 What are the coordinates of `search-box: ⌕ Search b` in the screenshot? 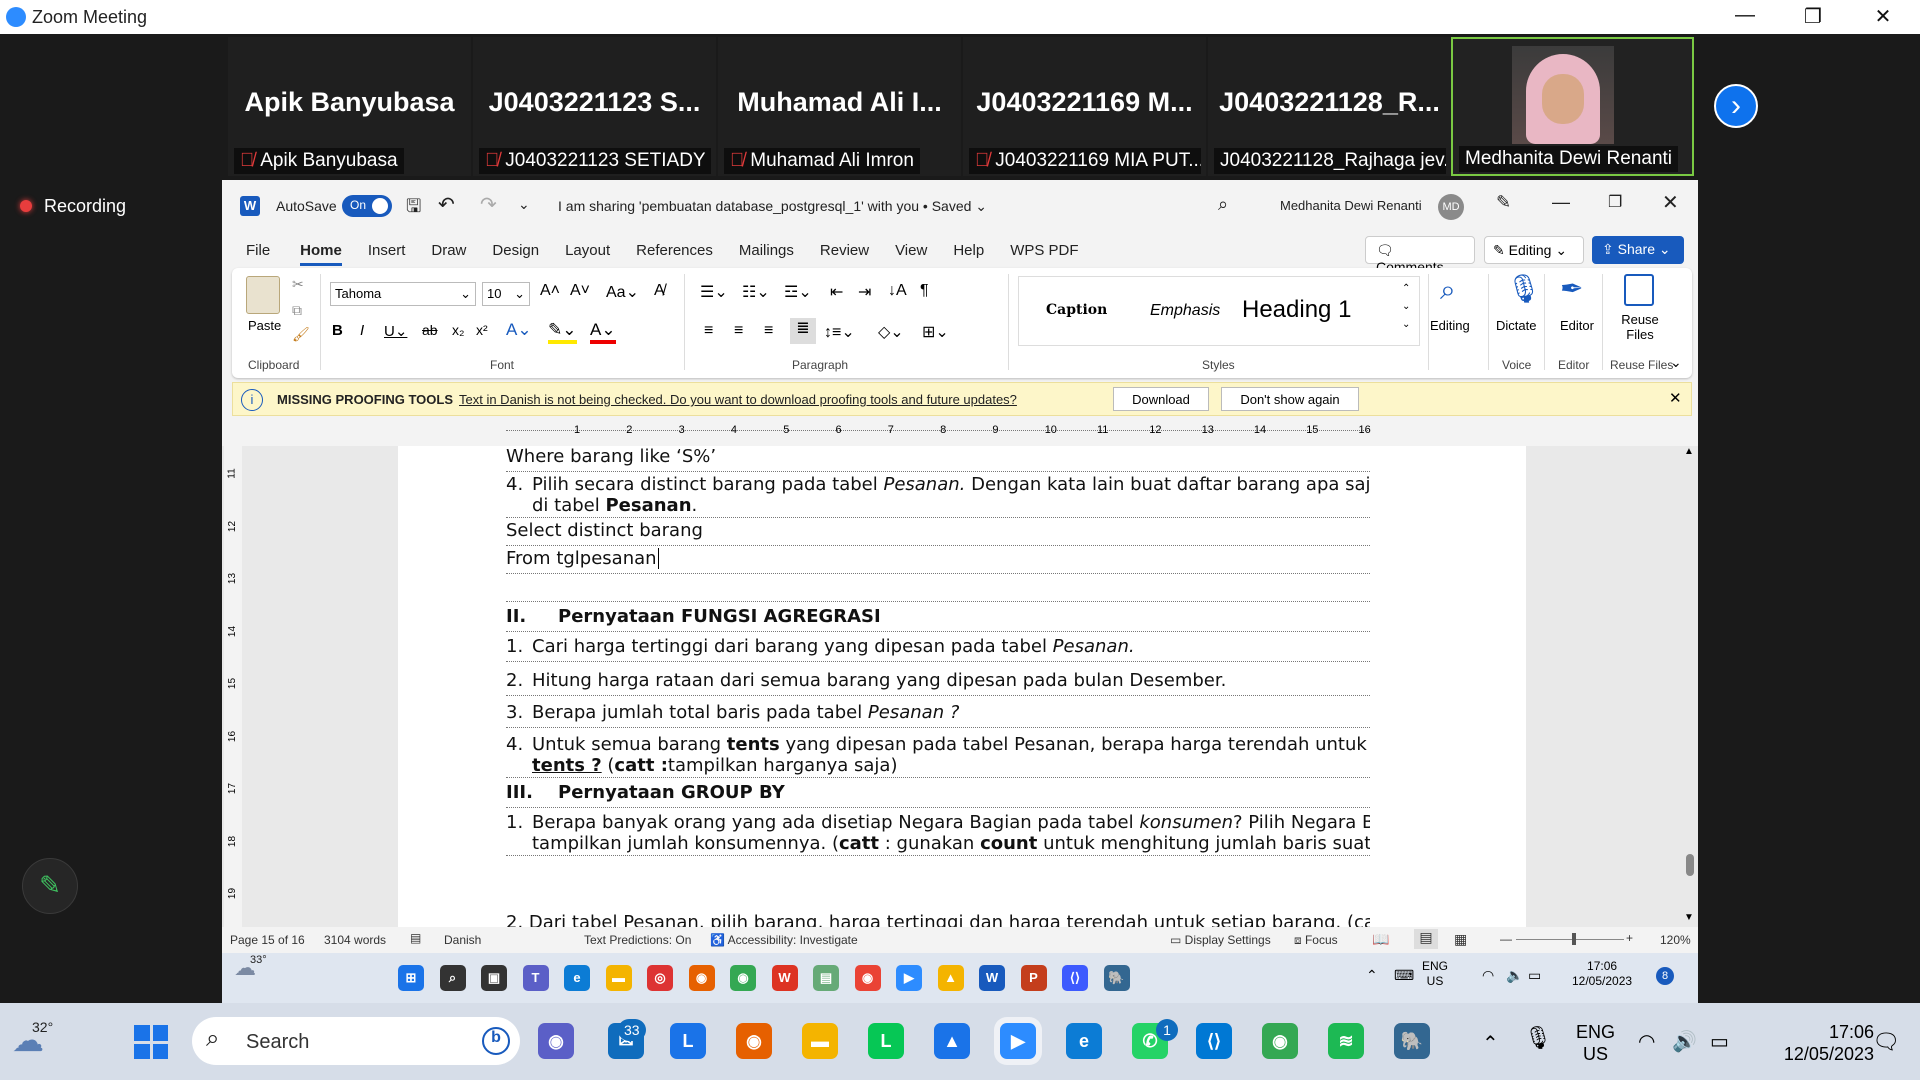 It's located at (356, 1041).